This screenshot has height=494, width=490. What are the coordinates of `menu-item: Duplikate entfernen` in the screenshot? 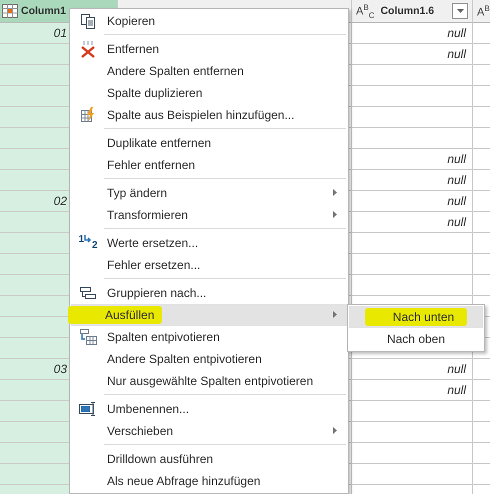 It's located at (209, 143).